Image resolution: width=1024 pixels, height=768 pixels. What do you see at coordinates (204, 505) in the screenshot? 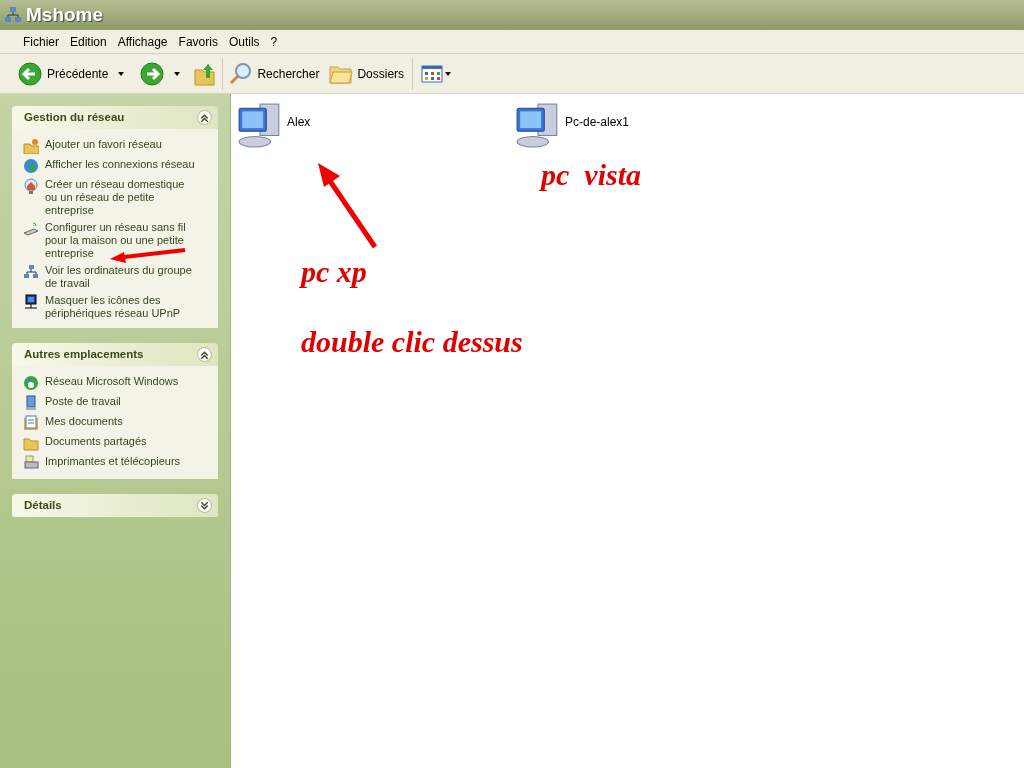
I see `expand-icon` at bounding box center [204, 505].